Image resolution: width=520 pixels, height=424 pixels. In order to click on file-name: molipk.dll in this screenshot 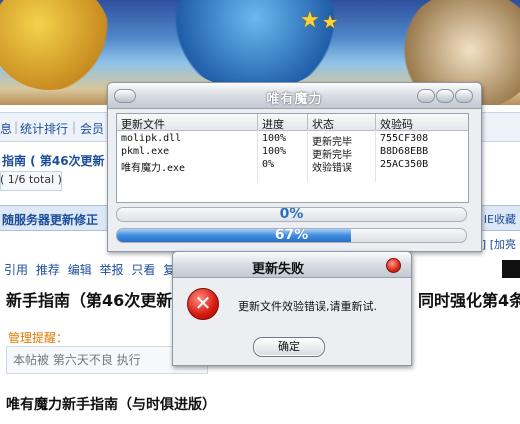, I will do `click(151, 138)`.